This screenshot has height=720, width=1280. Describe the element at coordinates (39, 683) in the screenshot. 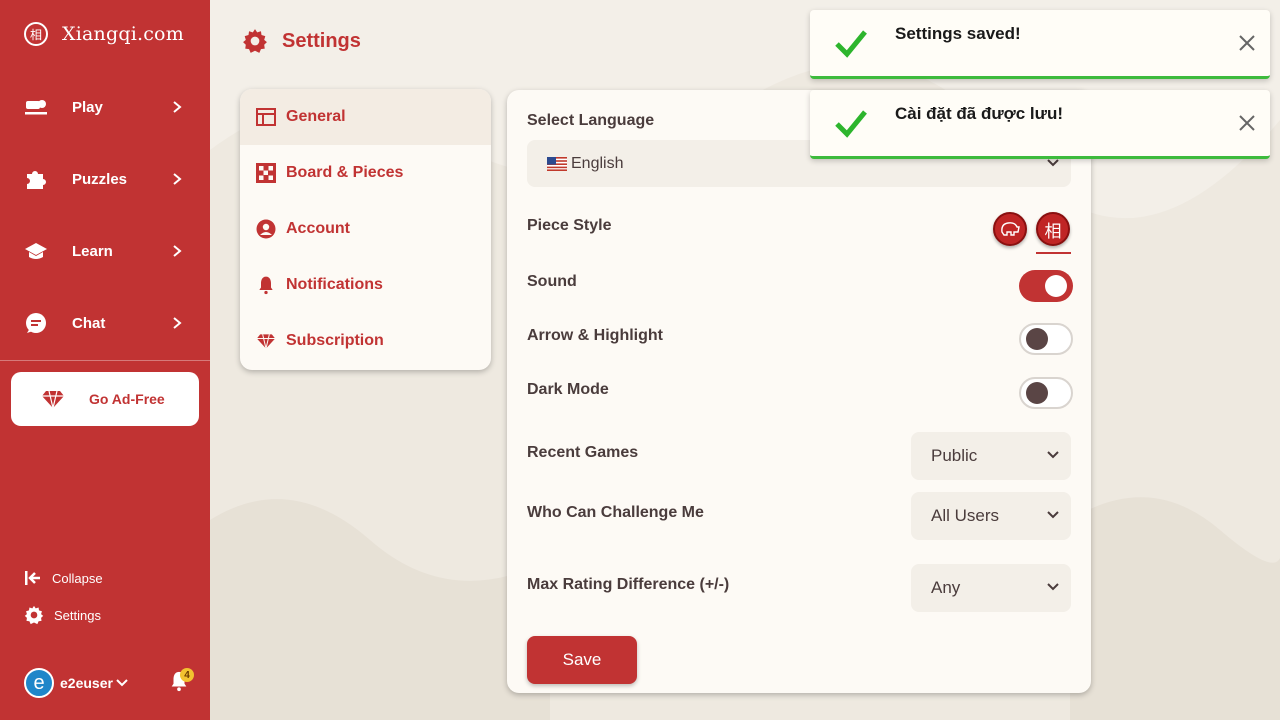

I see `avatar: e` at that location.